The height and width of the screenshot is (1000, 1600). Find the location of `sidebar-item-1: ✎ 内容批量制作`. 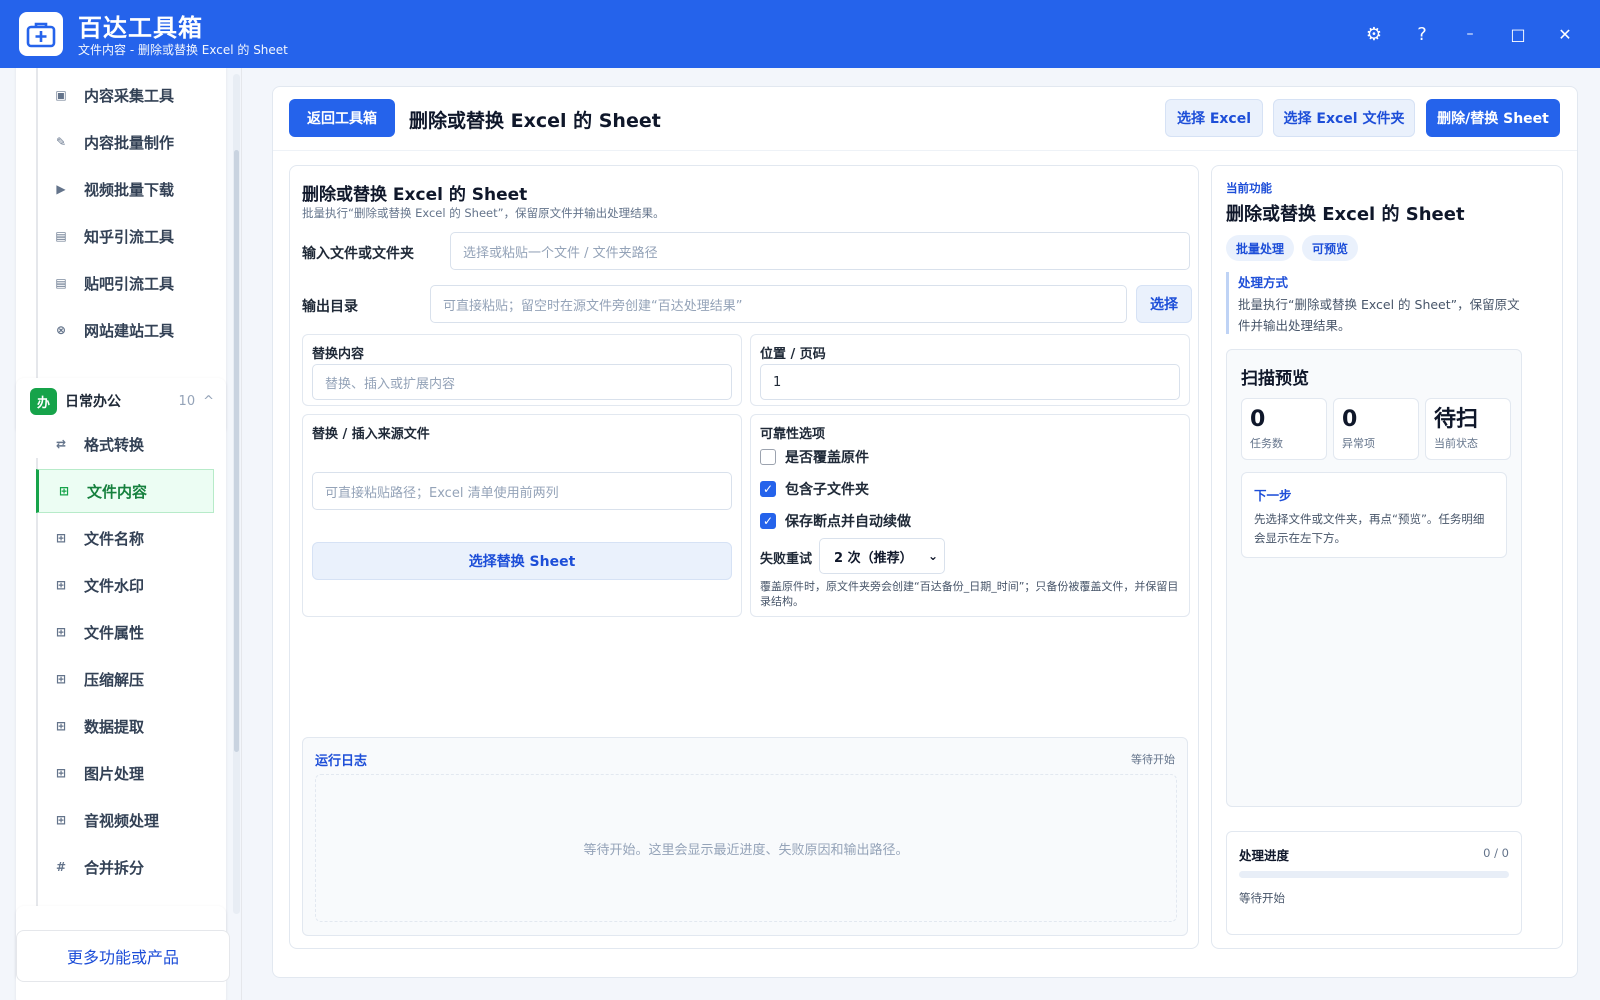

sidebar-item-1: ✎ 内容批量制作 is located at coordinates (125, 142).